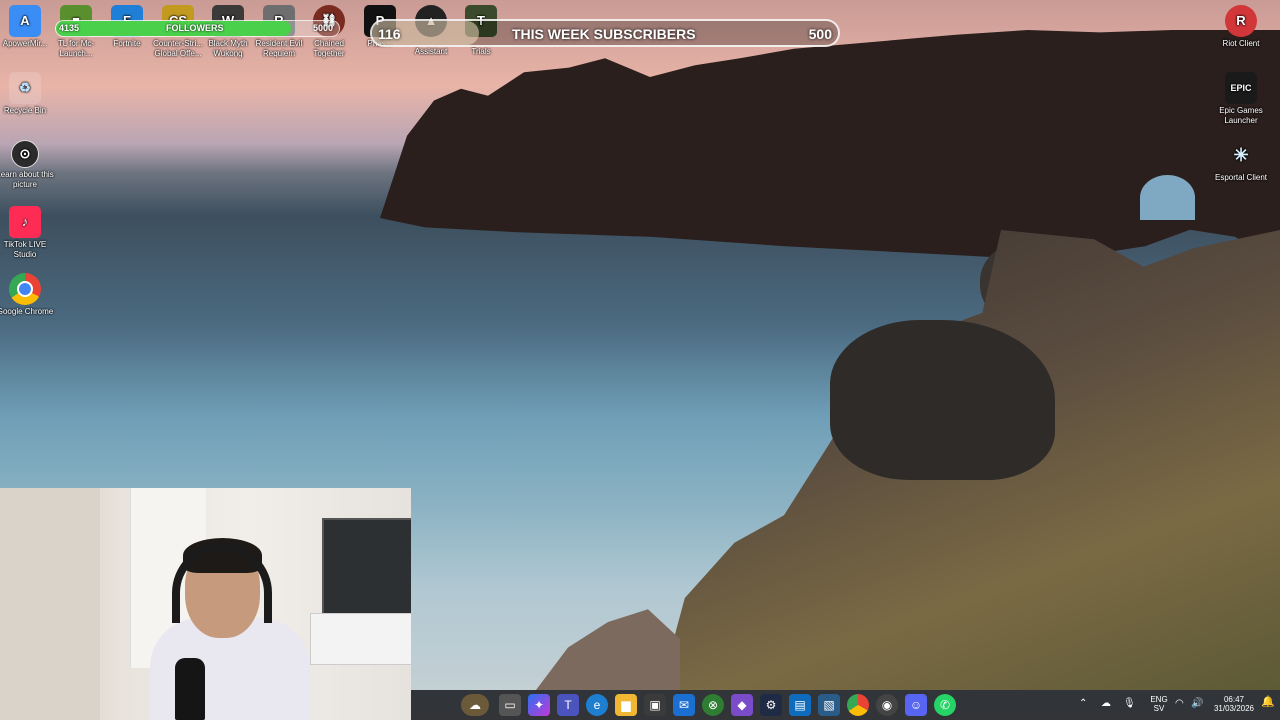 Image resolution: width=1280 pixels, height=720 pixels. Describe the element at coordinates (1241, 43) in the screenshot. I see `desktop-icon-label: Riot Client` at that location.